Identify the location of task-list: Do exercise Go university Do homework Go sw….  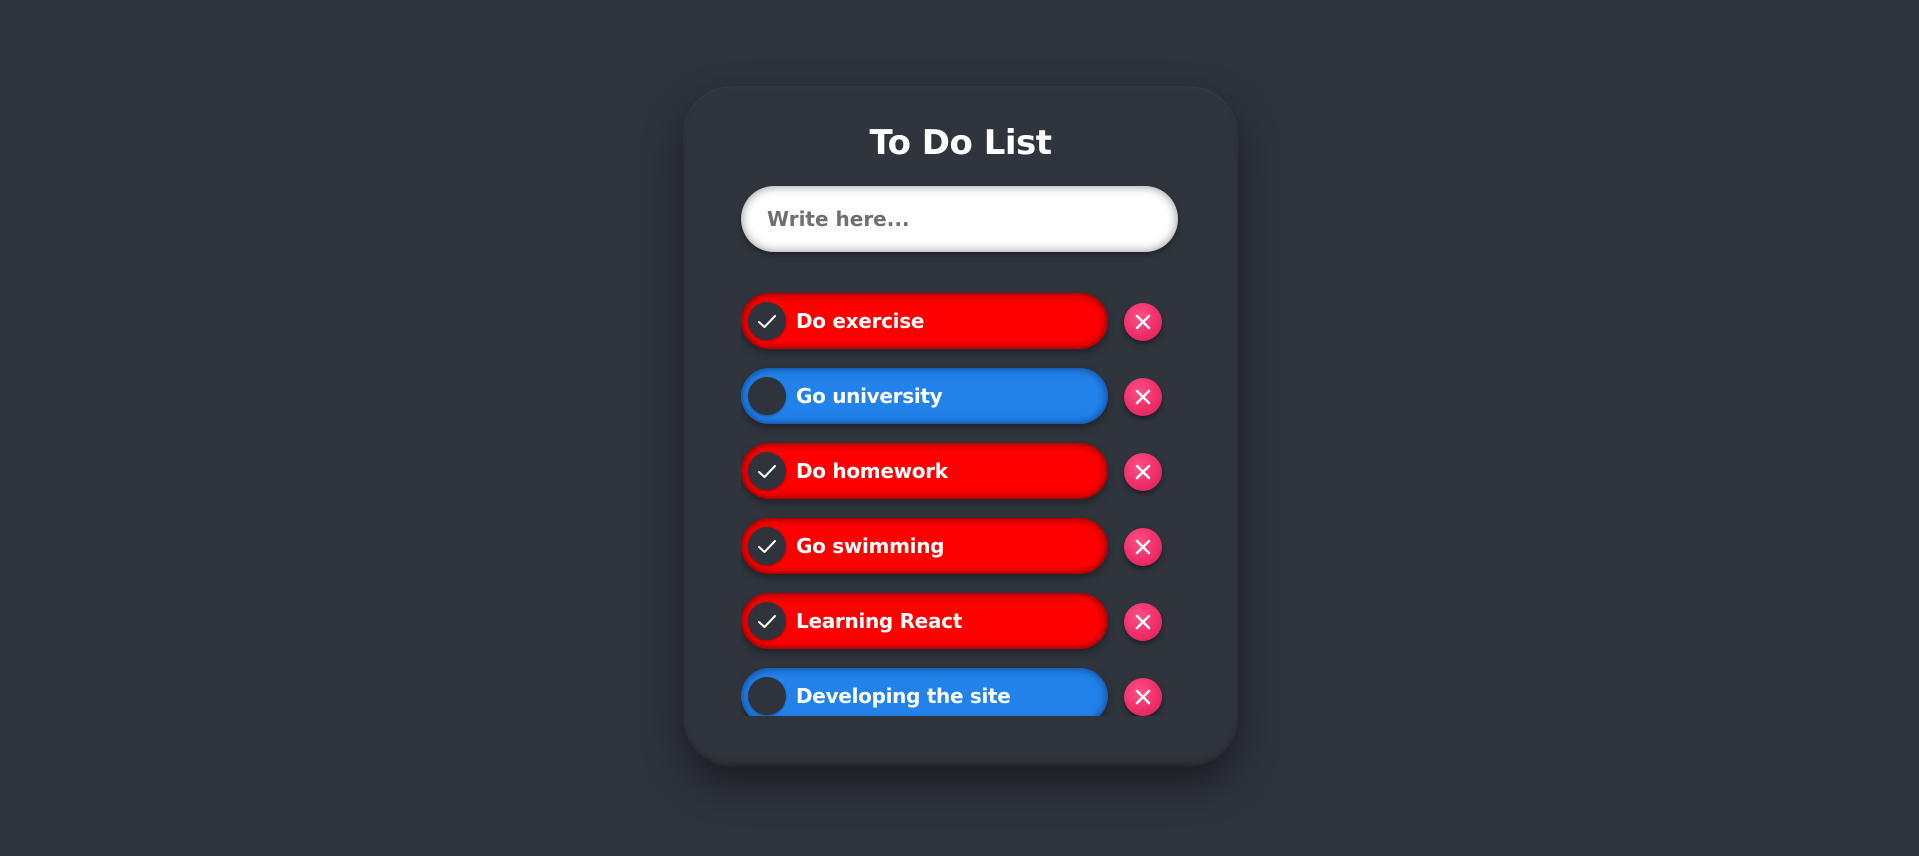
(964, 497).